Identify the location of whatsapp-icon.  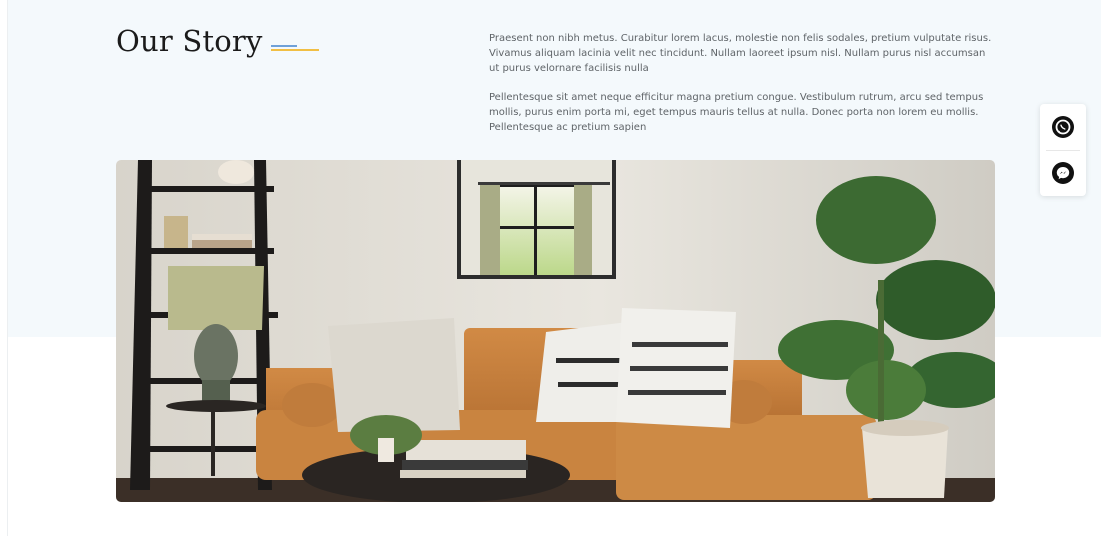
(1063, 127).